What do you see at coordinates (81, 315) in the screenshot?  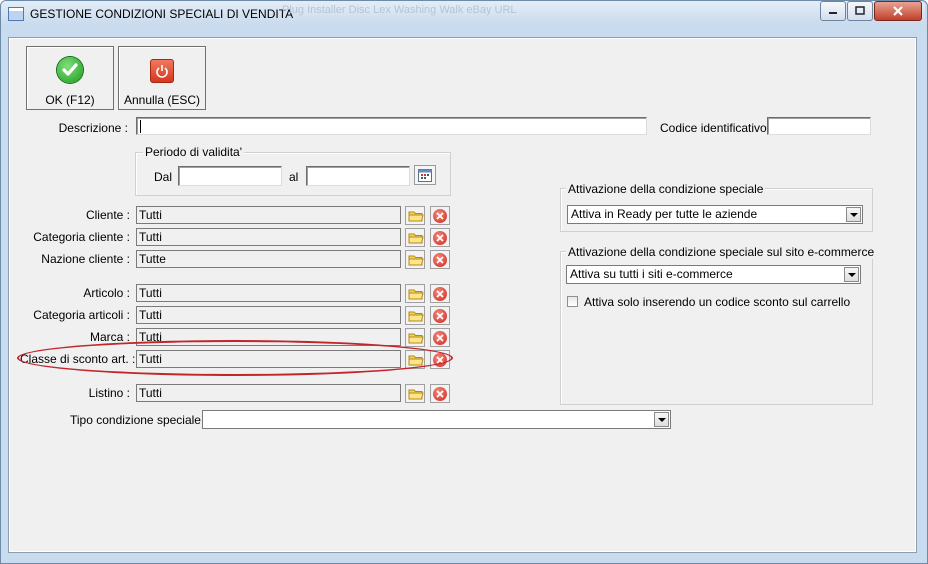 I see `categoria-articoli-label: Categoria articoli :` at bounding box center [81, 315].